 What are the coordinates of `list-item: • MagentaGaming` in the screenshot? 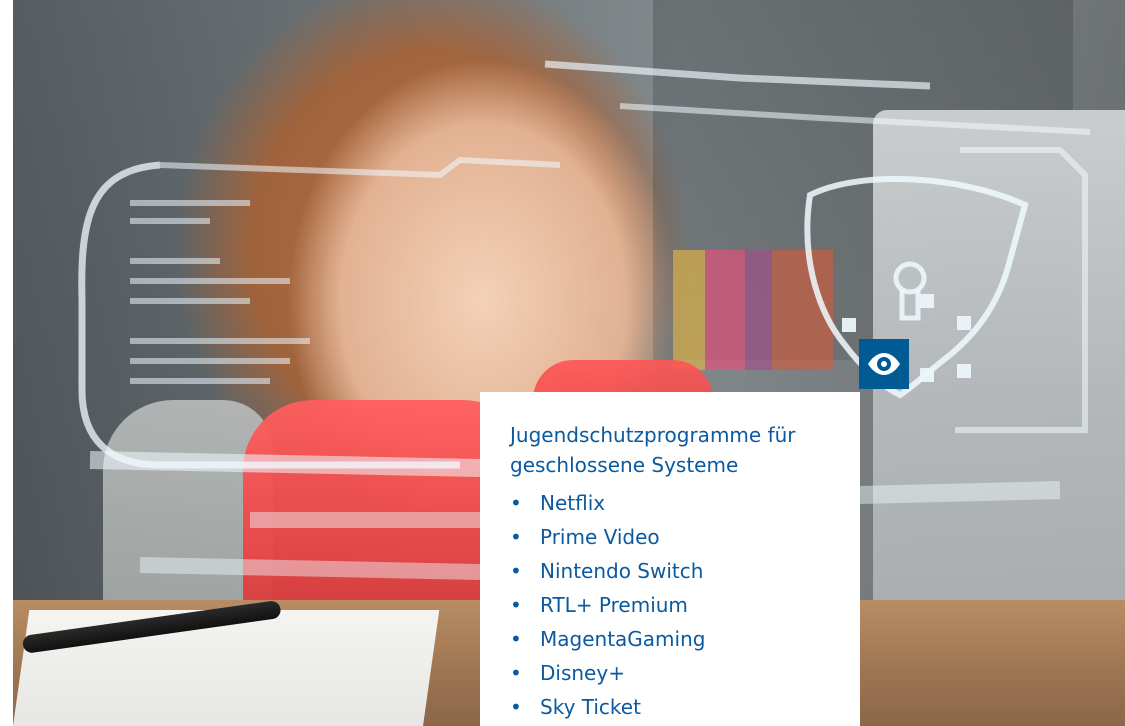 It's located at (671, 639).